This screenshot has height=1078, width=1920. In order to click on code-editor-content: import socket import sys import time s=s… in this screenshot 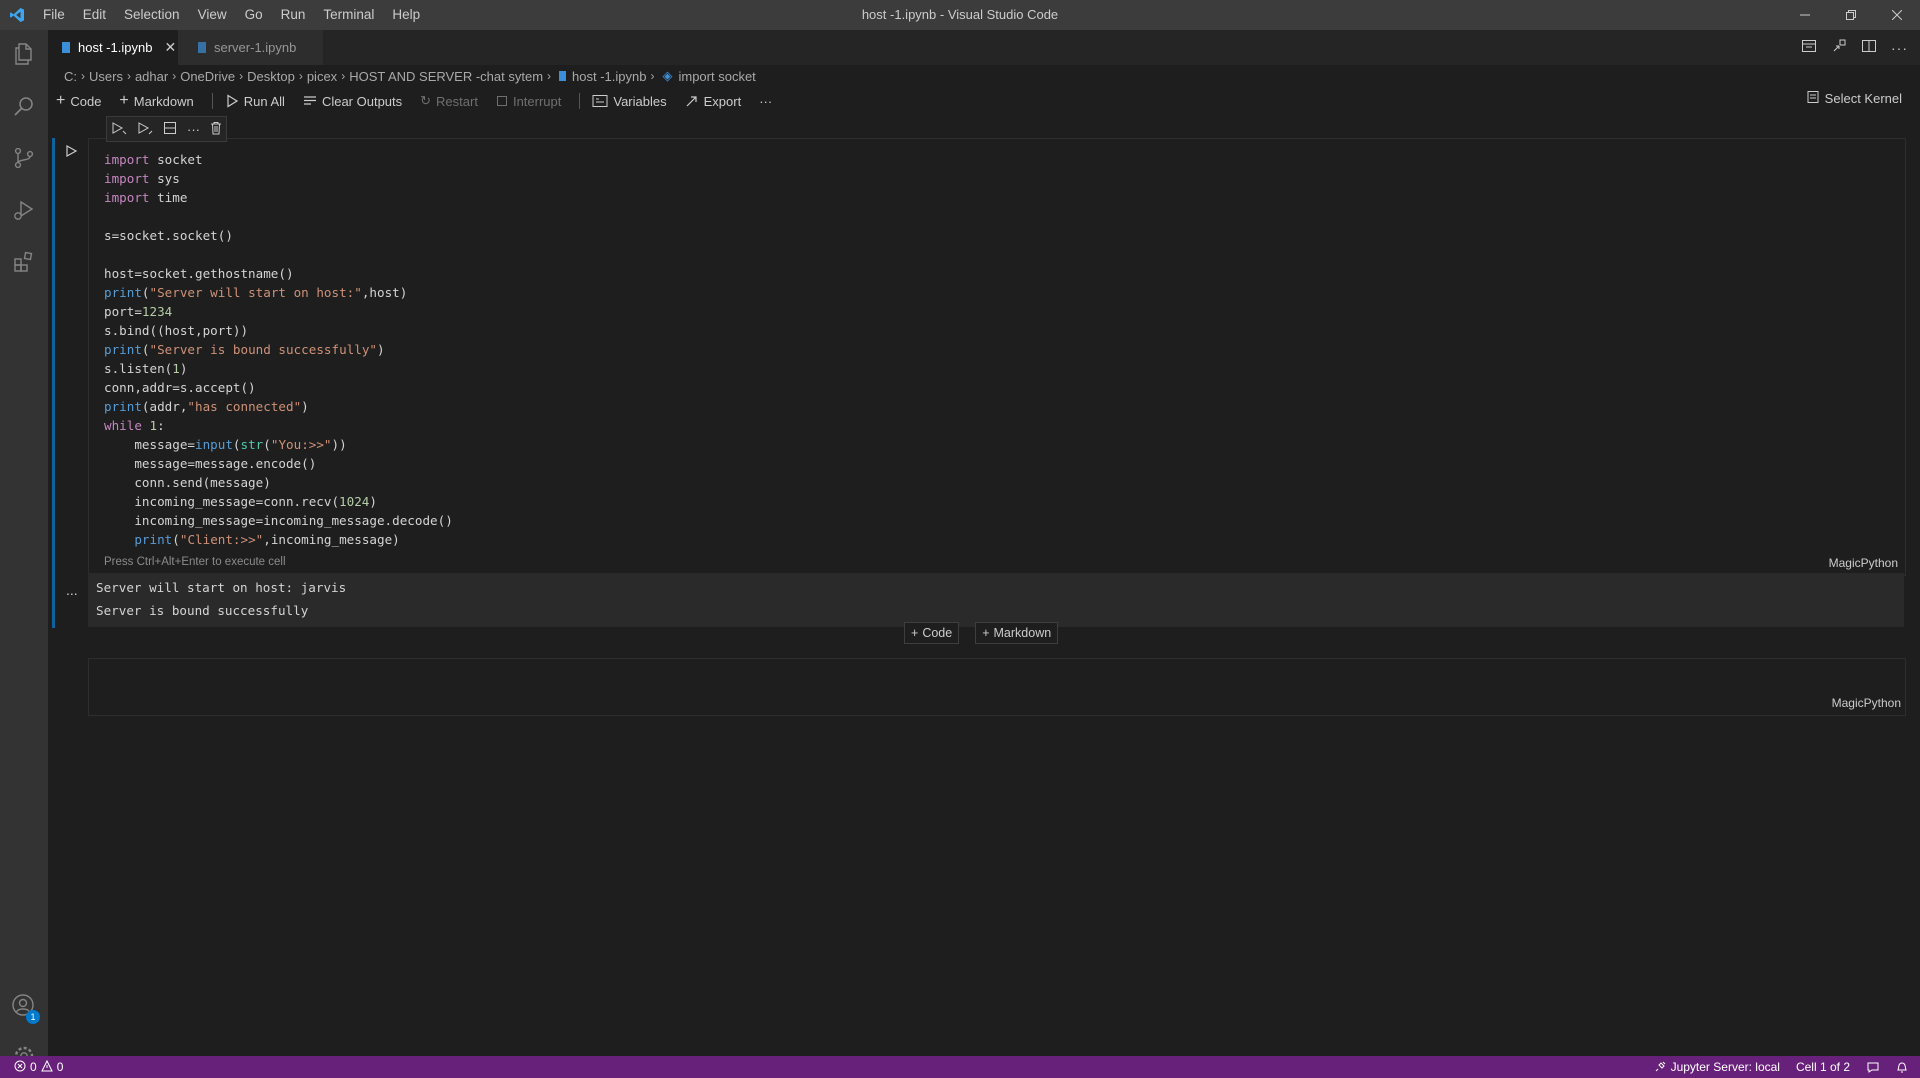, I will do `click(278, 349)`.